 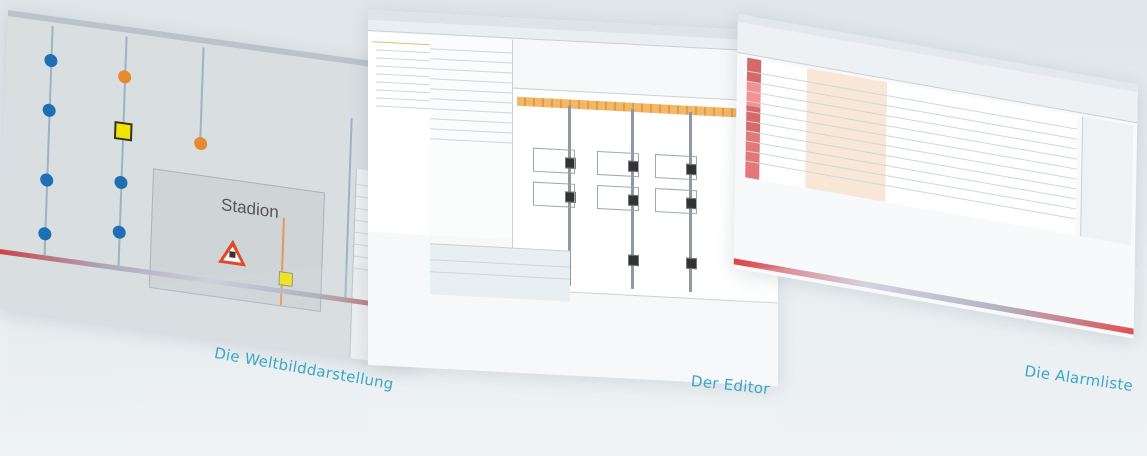 What do you see at coordinates (250, 208) in the screenshot?
I see `stadium-label: Stadion` at bounding box center [250, 208].